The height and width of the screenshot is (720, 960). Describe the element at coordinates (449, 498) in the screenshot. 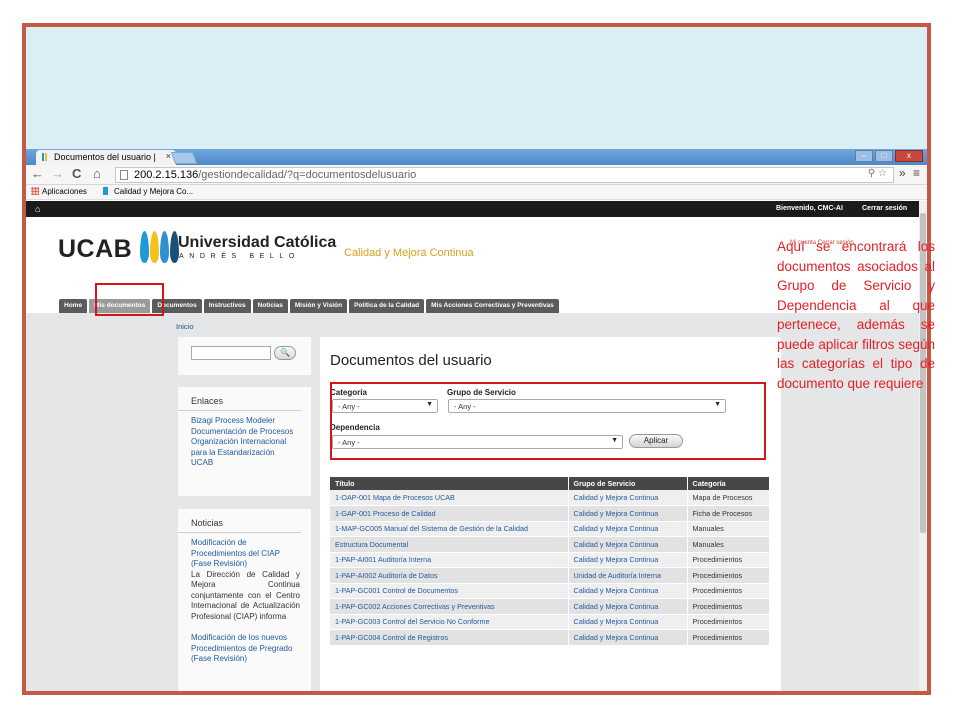

I see `cell-title: 1-OAP-001 Mapa de Procesos UCAB` at that location.